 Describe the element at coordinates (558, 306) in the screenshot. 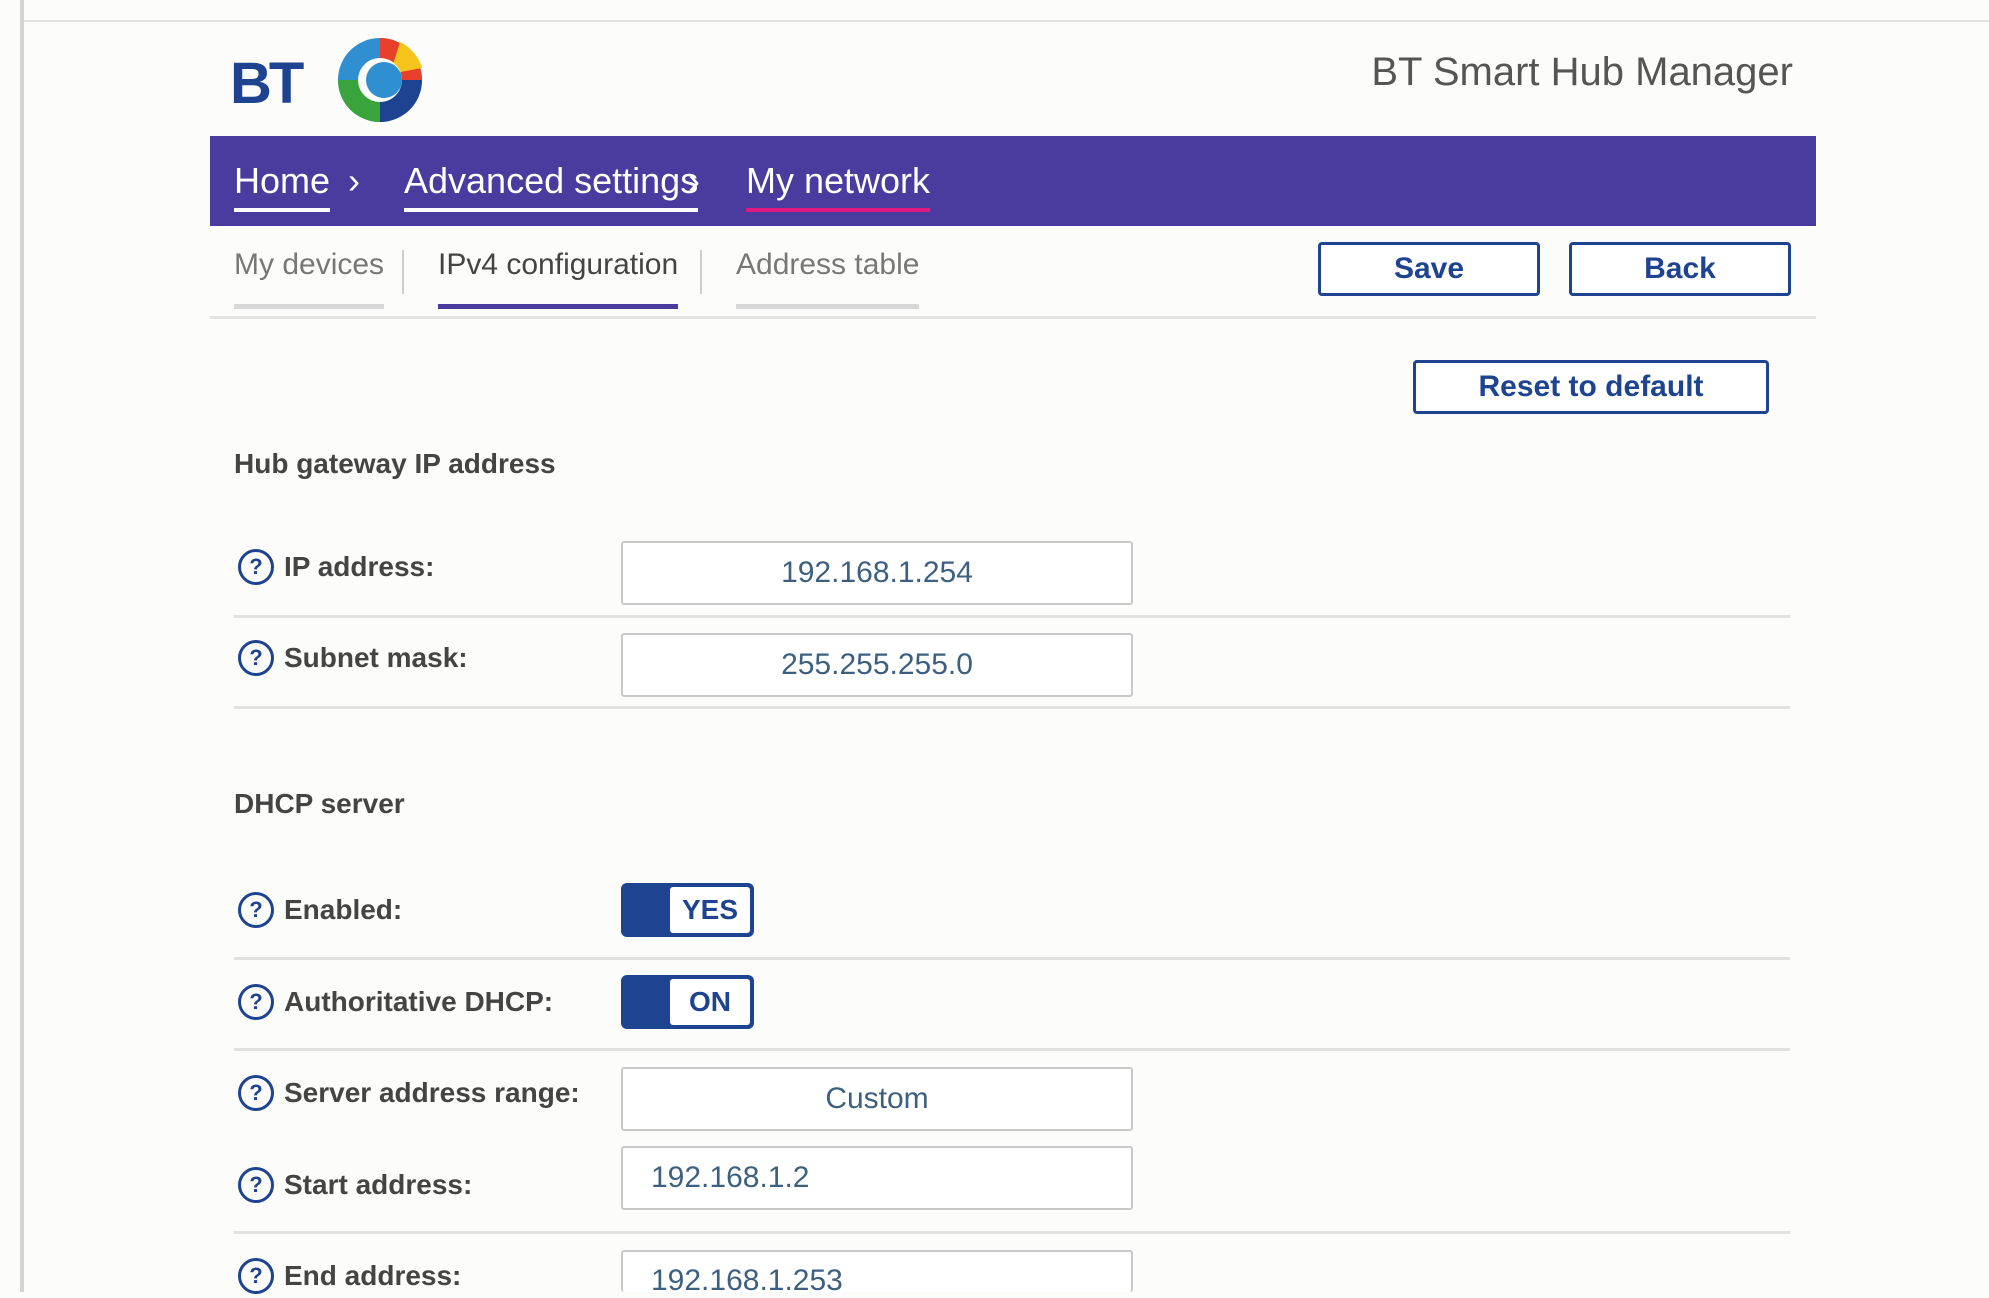

I see `tab-active-underline` at that location.